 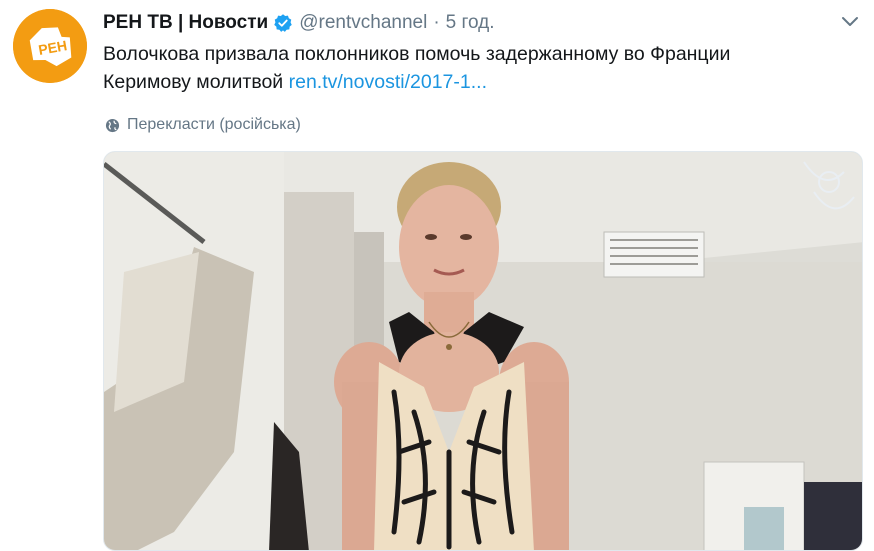 I want to click on ren-tv-logo: РЕН, so click(x=50, y=46).